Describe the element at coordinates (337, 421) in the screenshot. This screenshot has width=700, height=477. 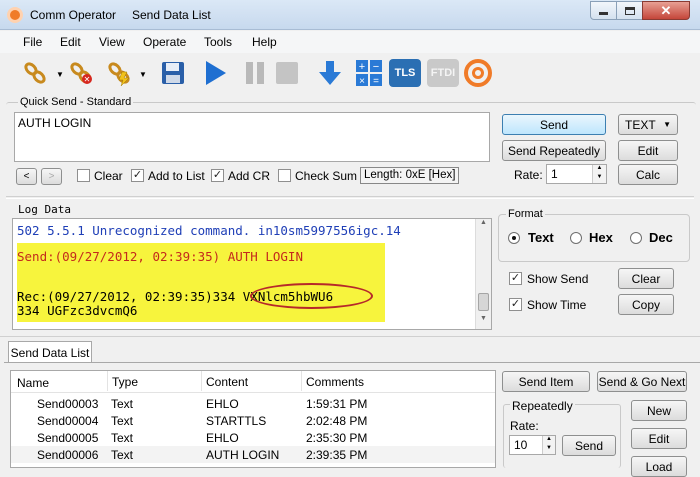
I see `row-comments: 2:02:48 PM` at that location.